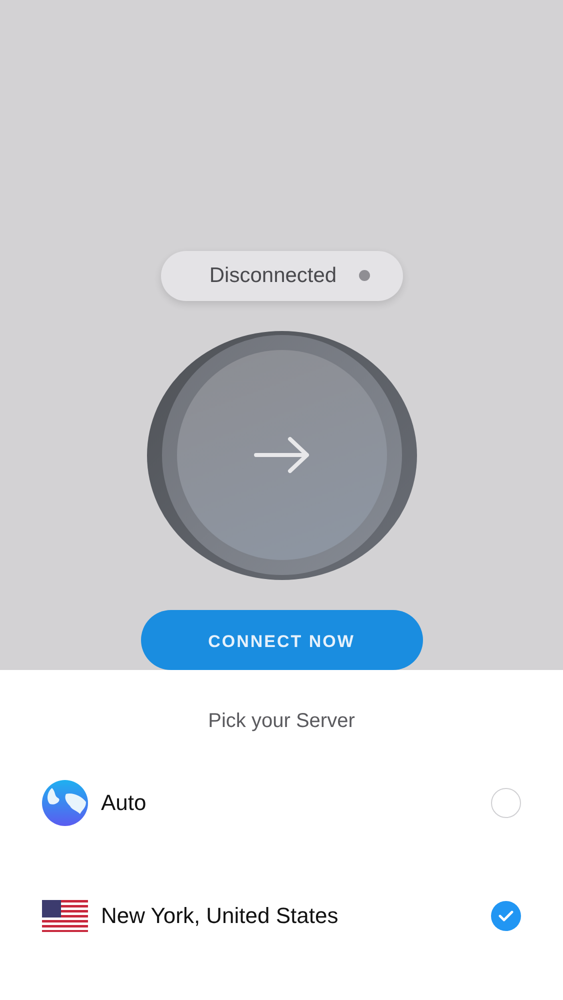  I want to click on check-icon, so click(506, 916).